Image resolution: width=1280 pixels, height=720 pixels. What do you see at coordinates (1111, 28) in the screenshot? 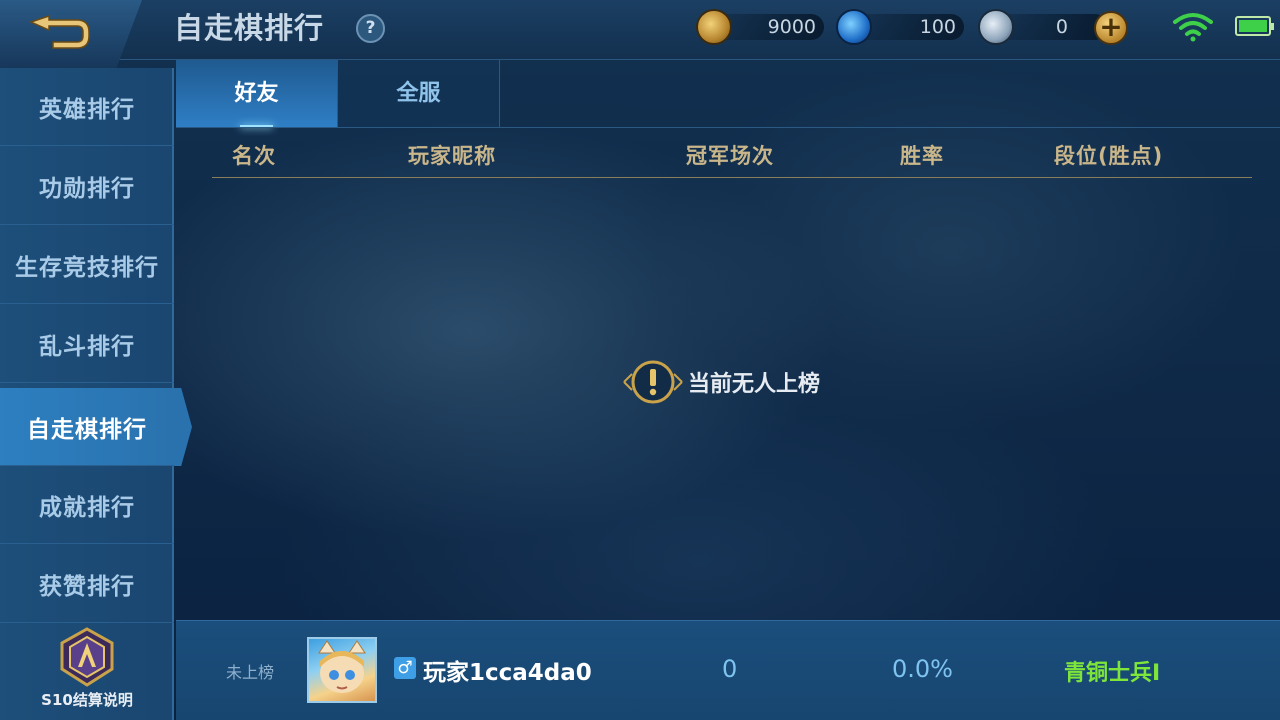
I see `add-currency-icon: +` at bounding box center [1111, 28].